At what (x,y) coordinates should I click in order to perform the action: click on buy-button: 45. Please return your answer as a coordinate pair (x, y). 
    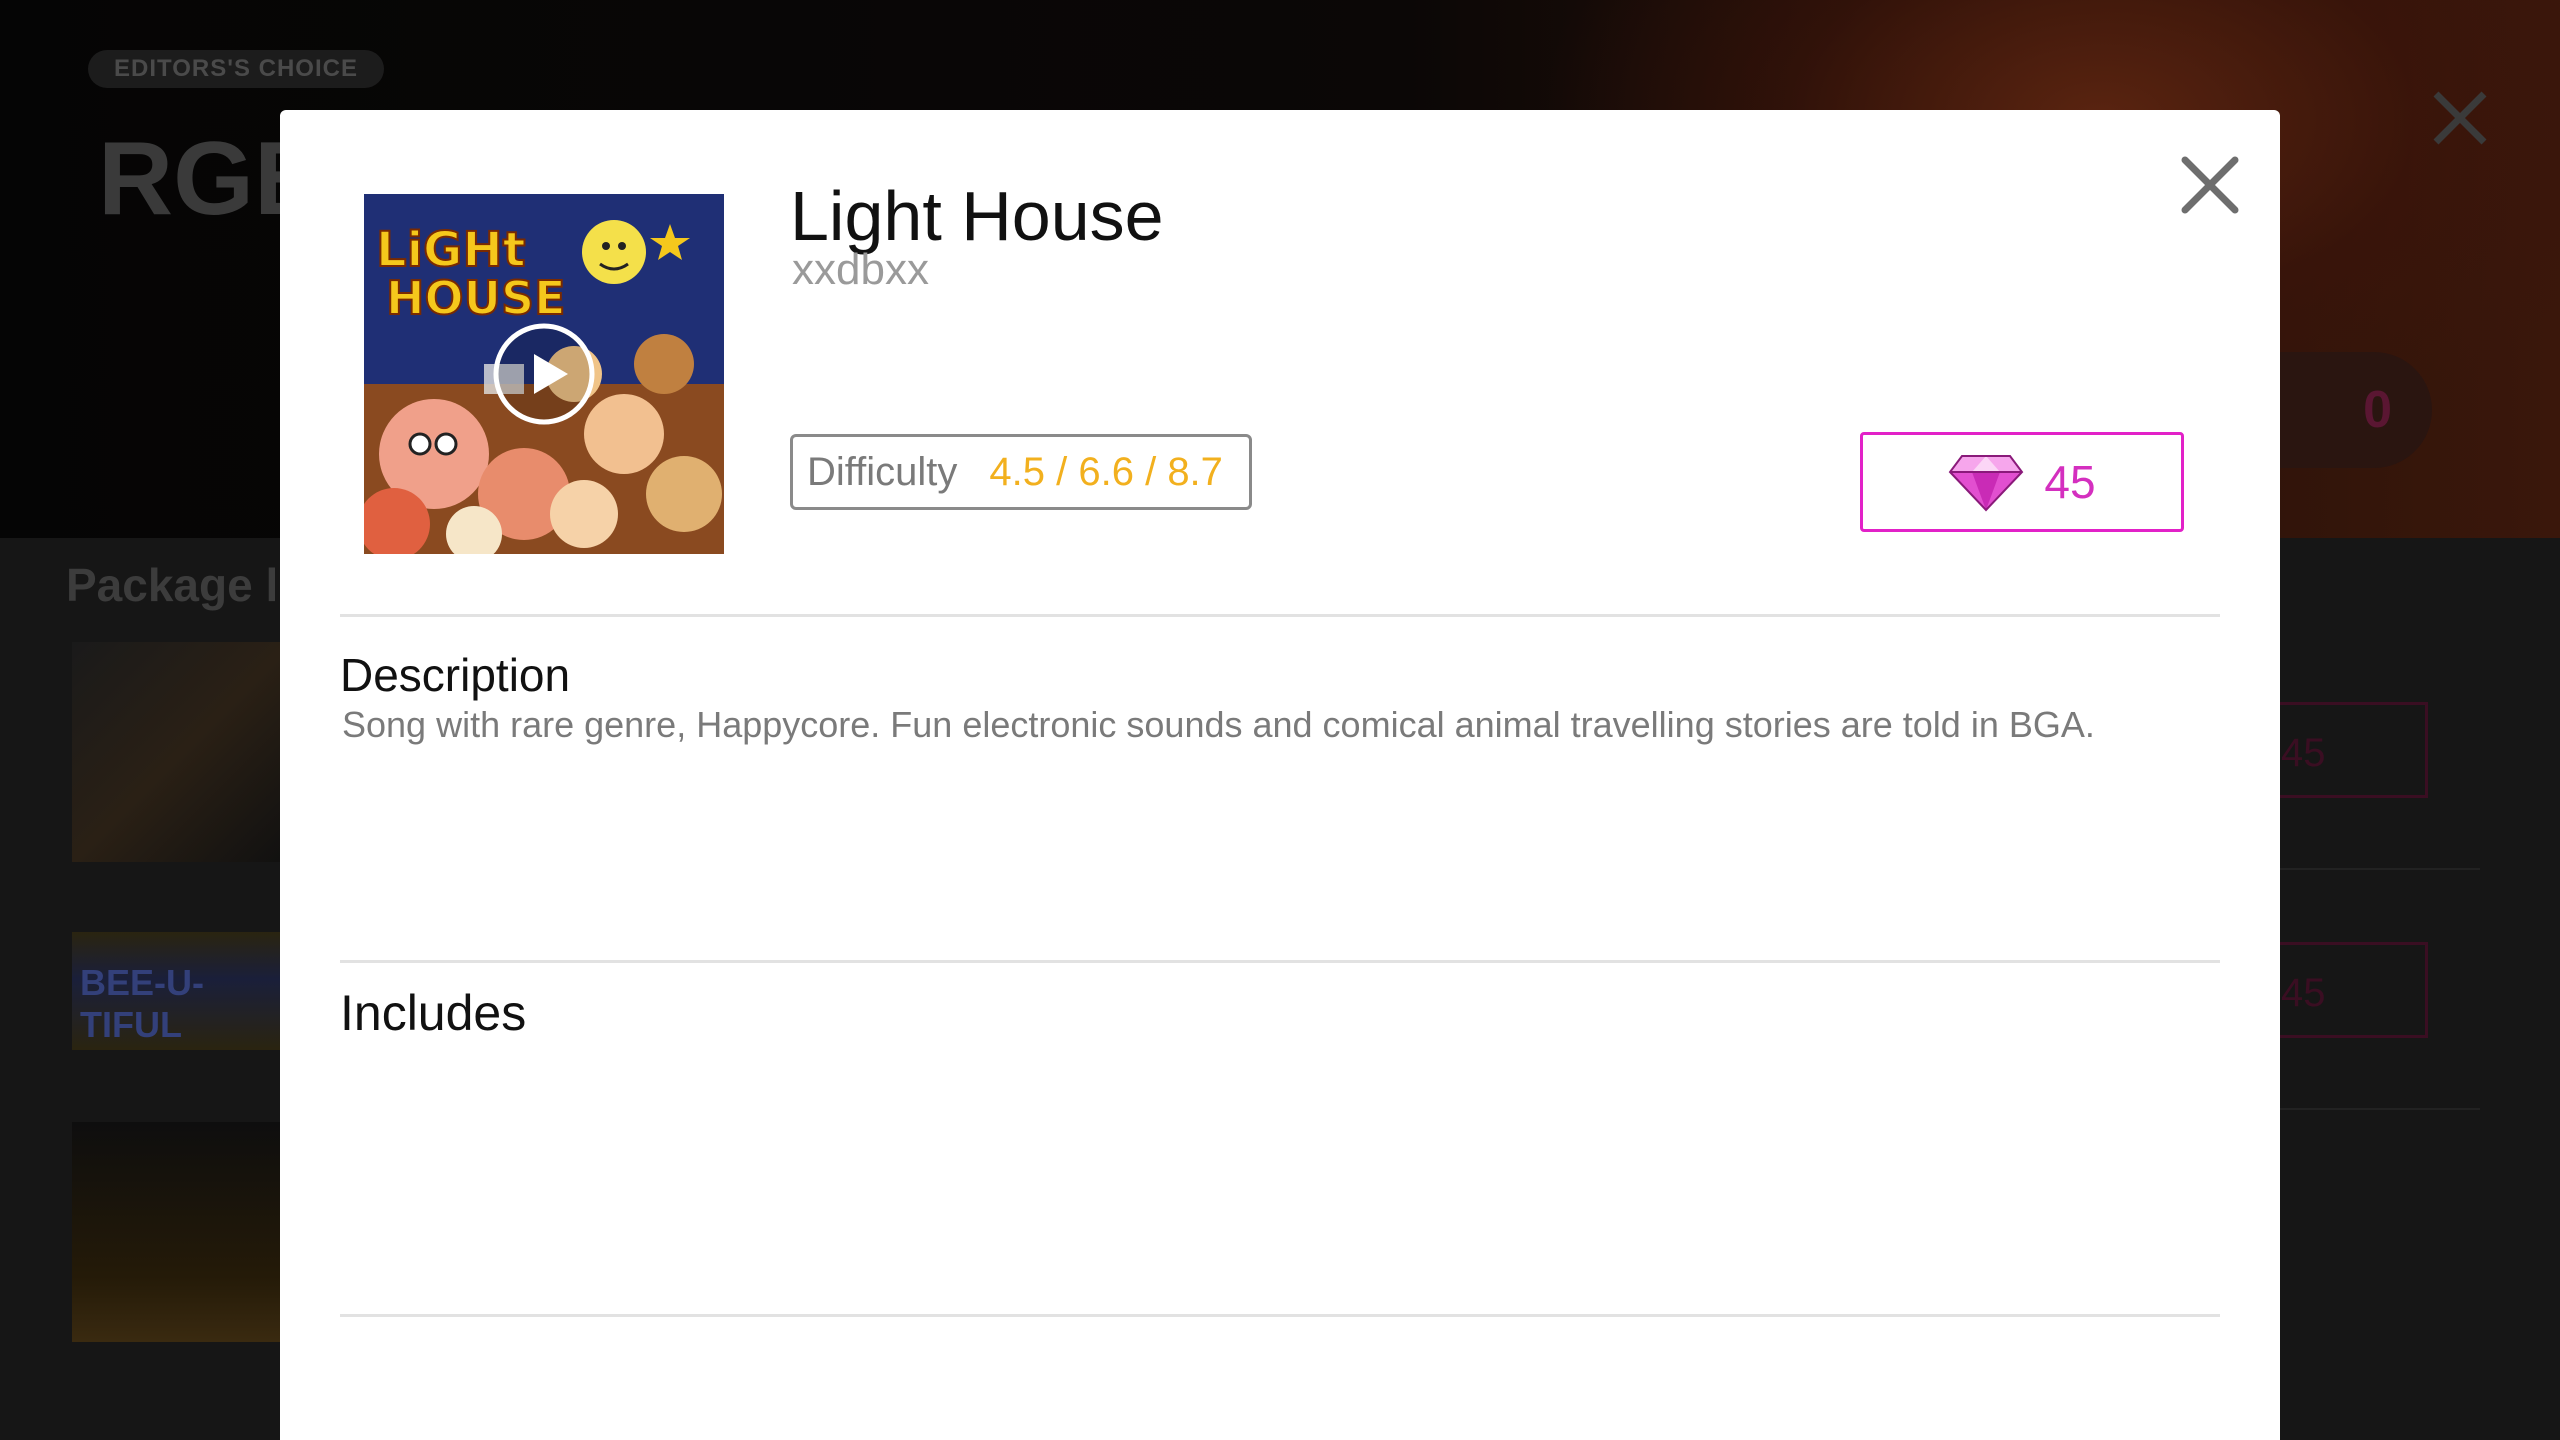
    Looking at the image, I should click on (2022, 482).